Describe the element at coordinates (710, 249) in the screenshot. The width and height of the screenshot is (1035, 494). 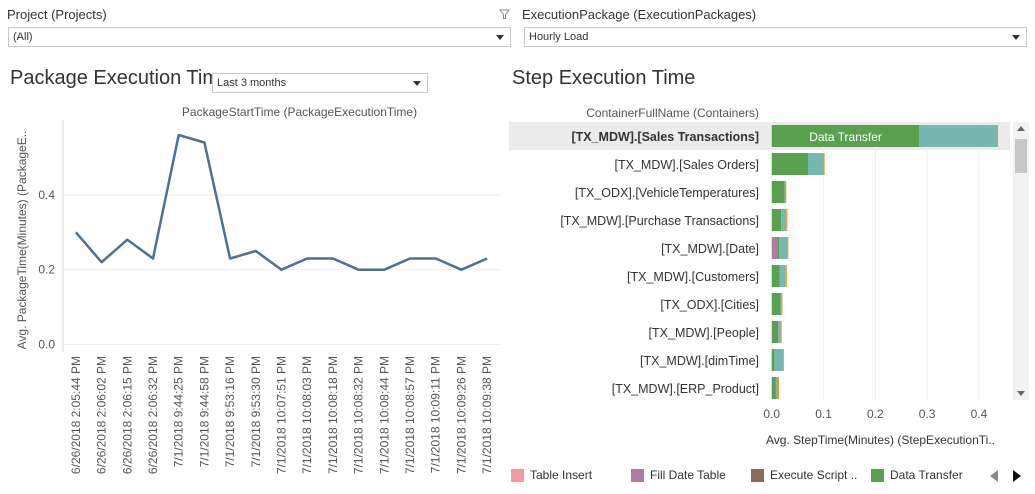
I see `category-label: [TX_MDW].[Date]` at that location.